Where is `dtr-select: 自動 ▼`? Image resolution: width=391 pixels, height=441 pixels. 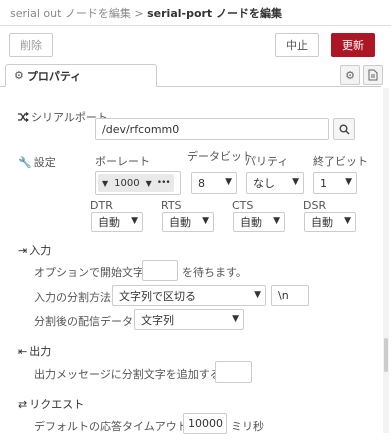 dtr-select: 自動 ▼ is located at coordinates (117, 222).